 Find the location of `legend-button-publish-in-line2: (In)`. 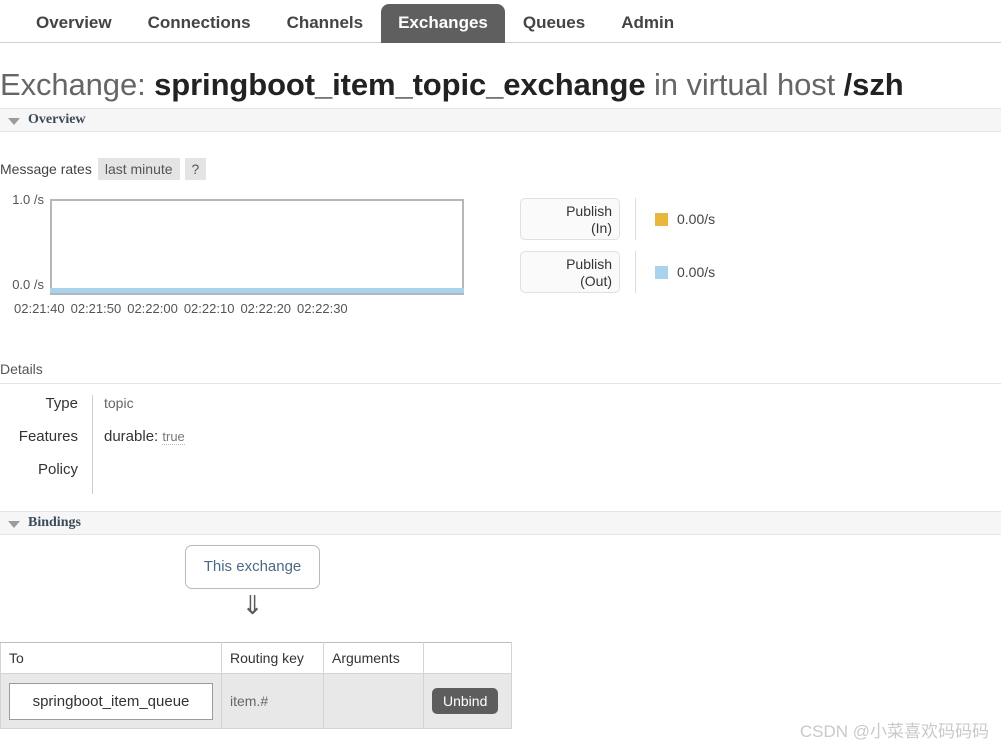

legend-button-publish-in-line2: (In) is located at coordinates (601, 228).